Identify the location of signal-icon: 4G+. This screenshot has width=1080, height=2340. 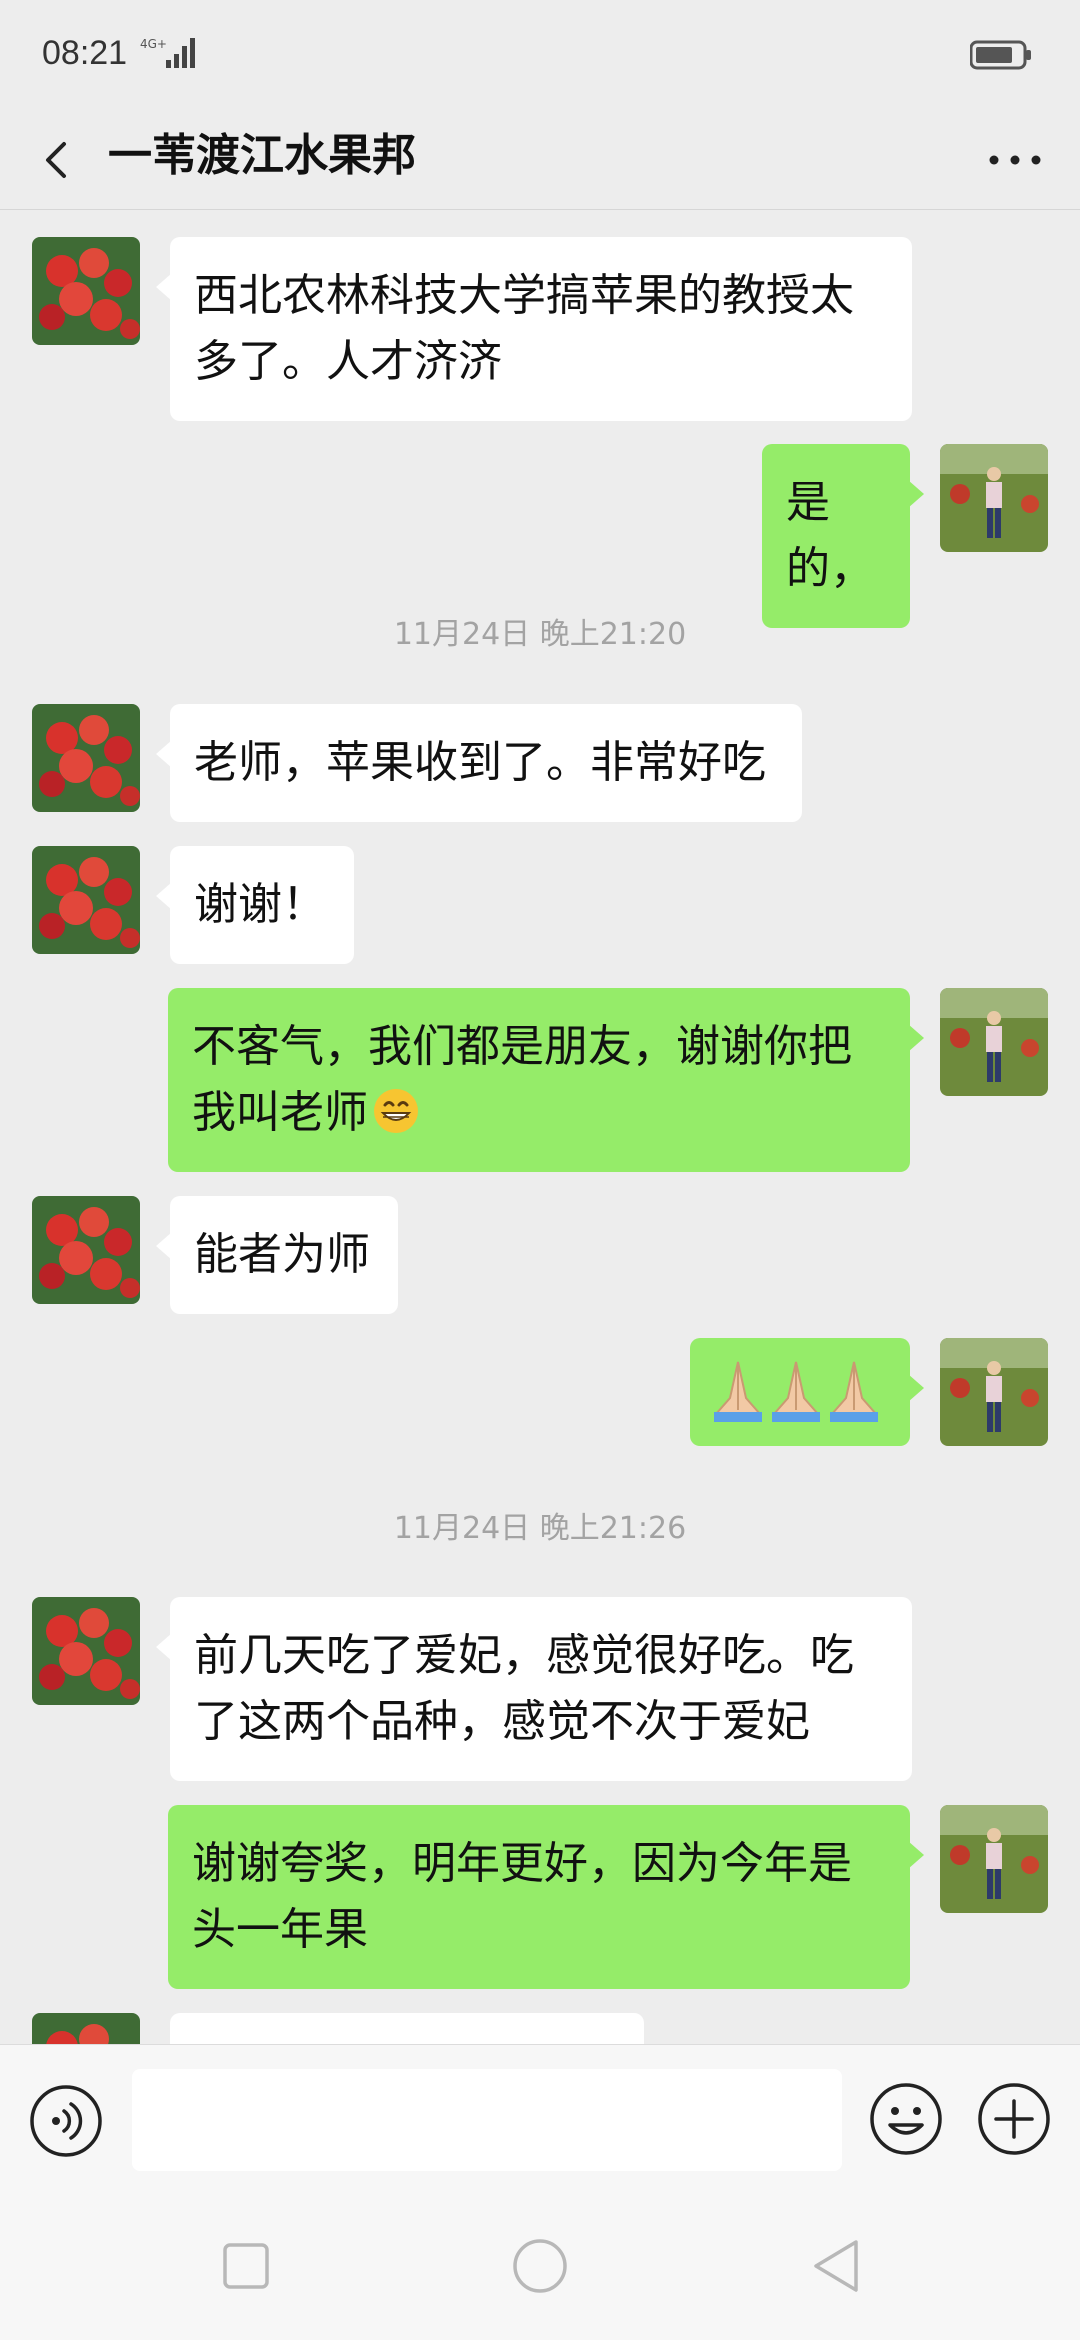
(170, 56).